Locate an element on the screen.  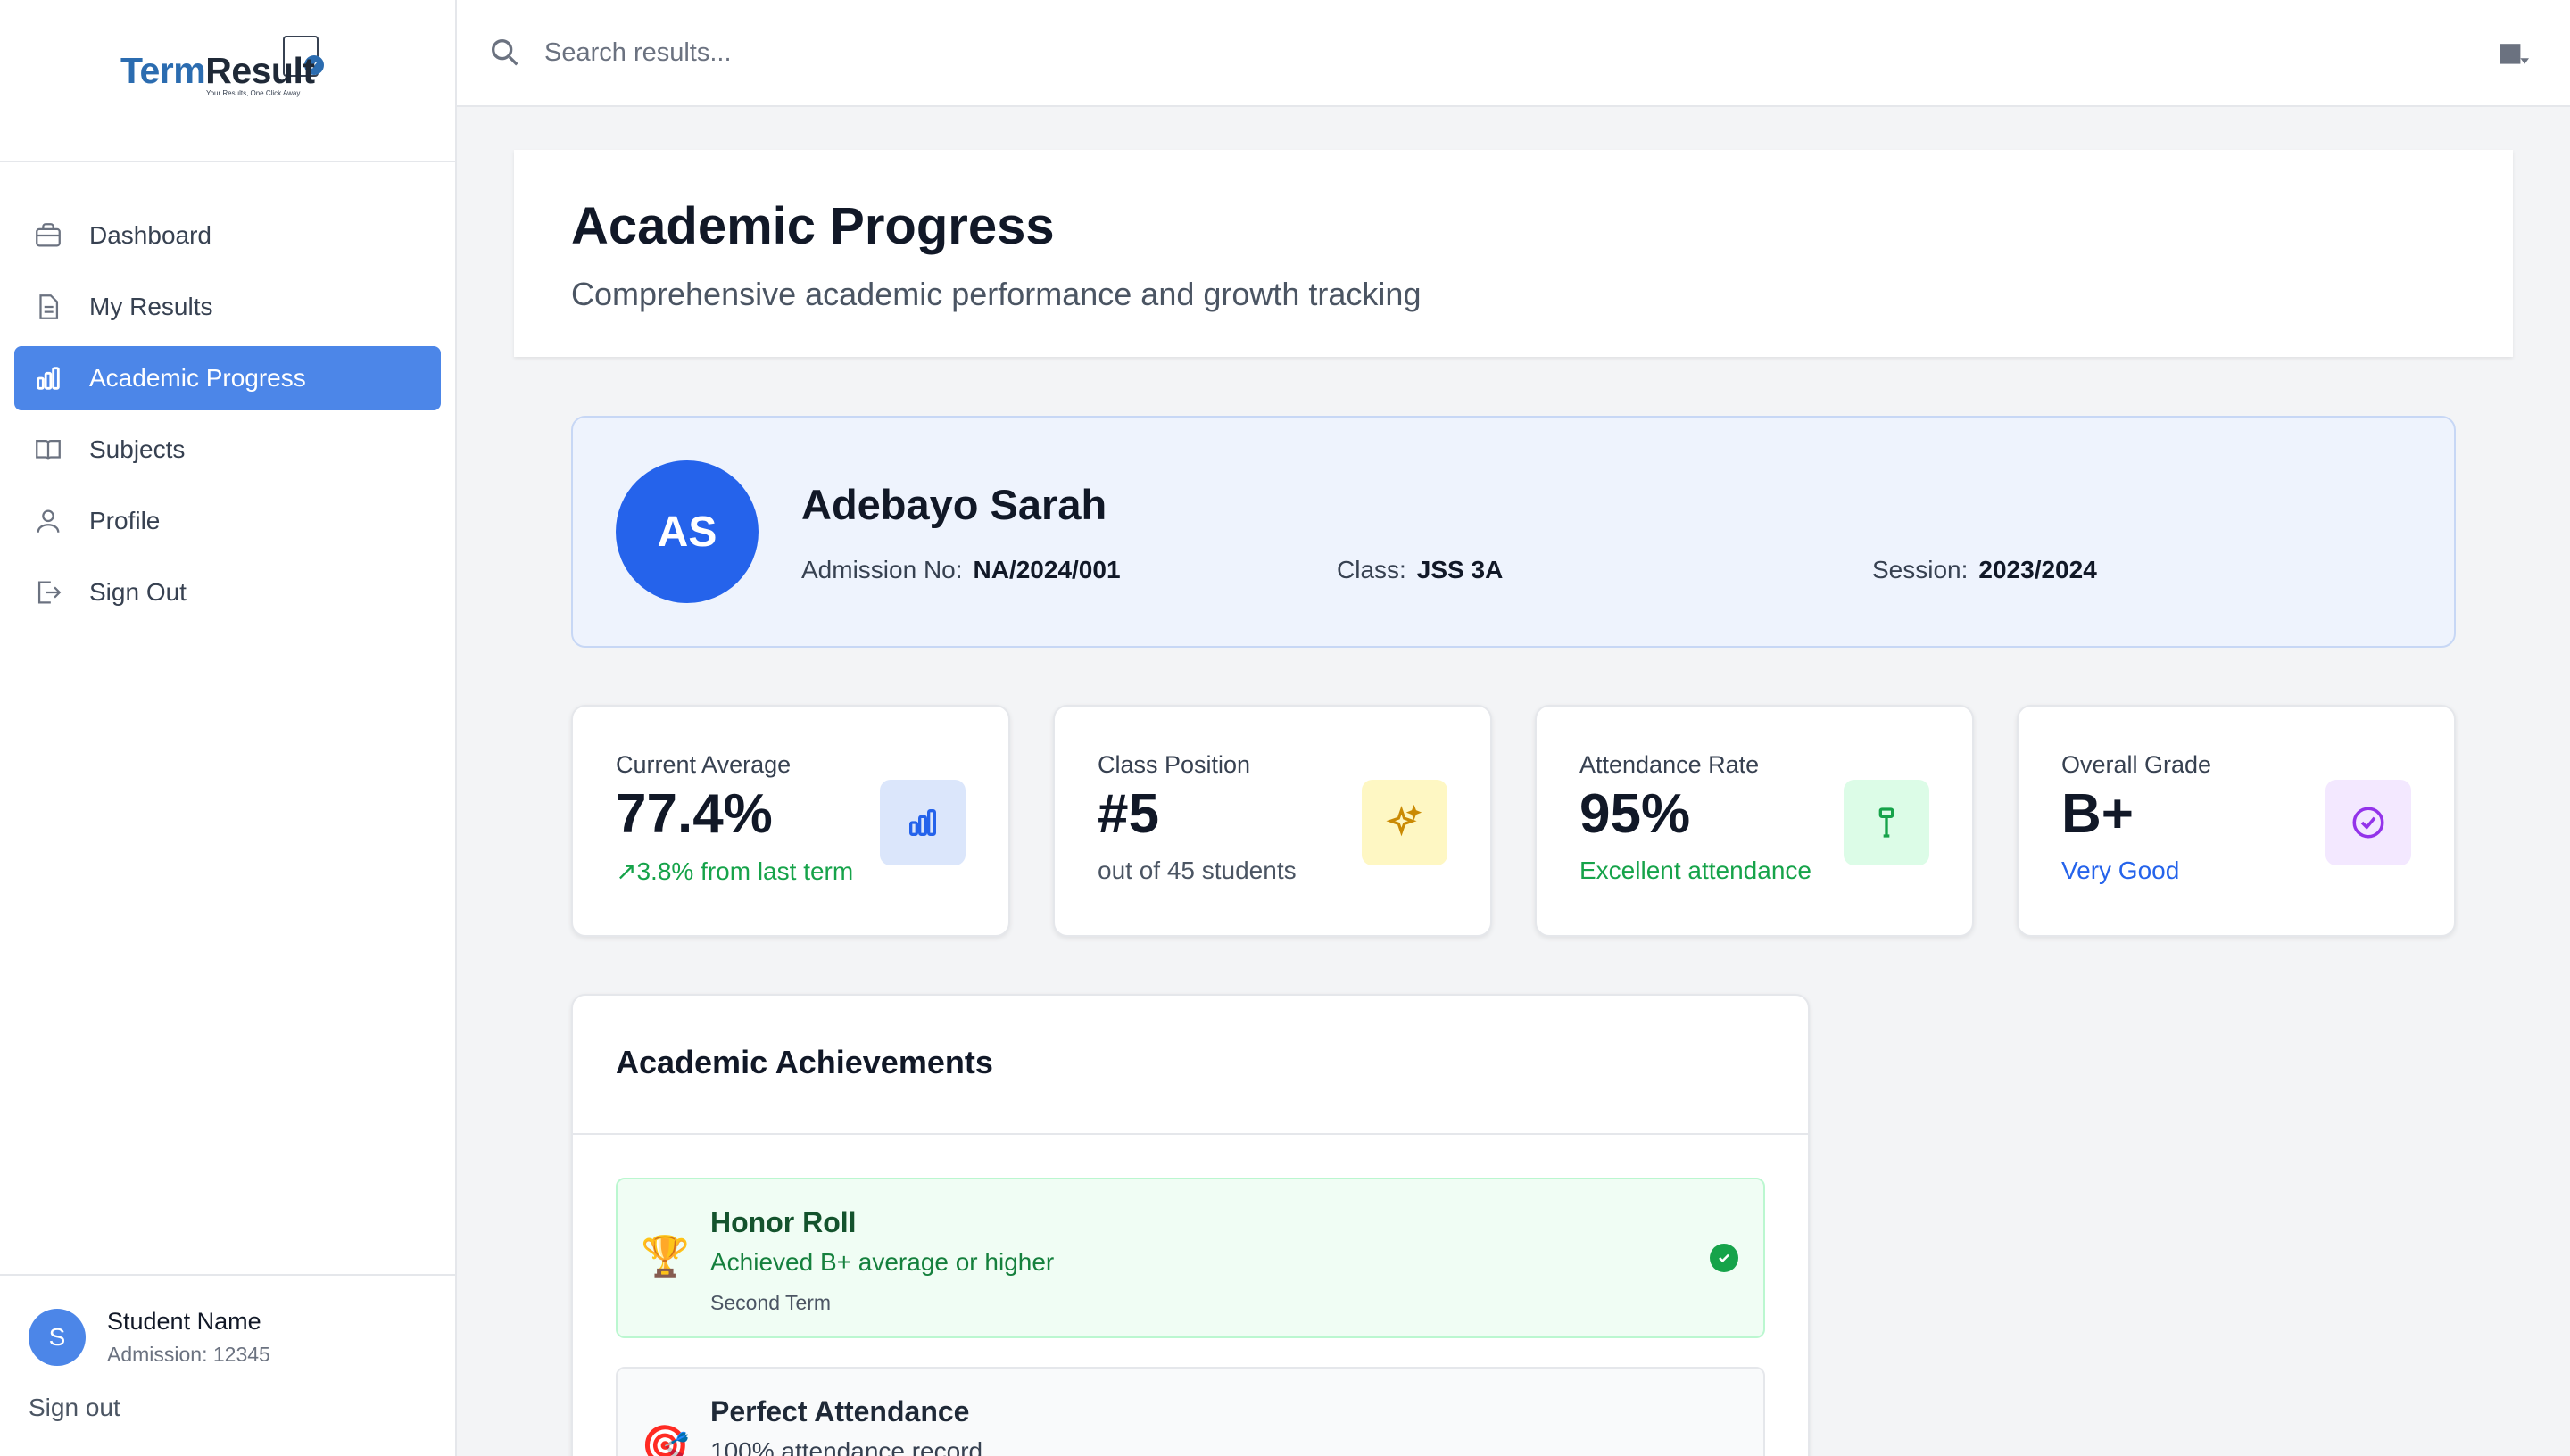
achievements-header: Academic Achievements is located at coordinates (1191, 1065).